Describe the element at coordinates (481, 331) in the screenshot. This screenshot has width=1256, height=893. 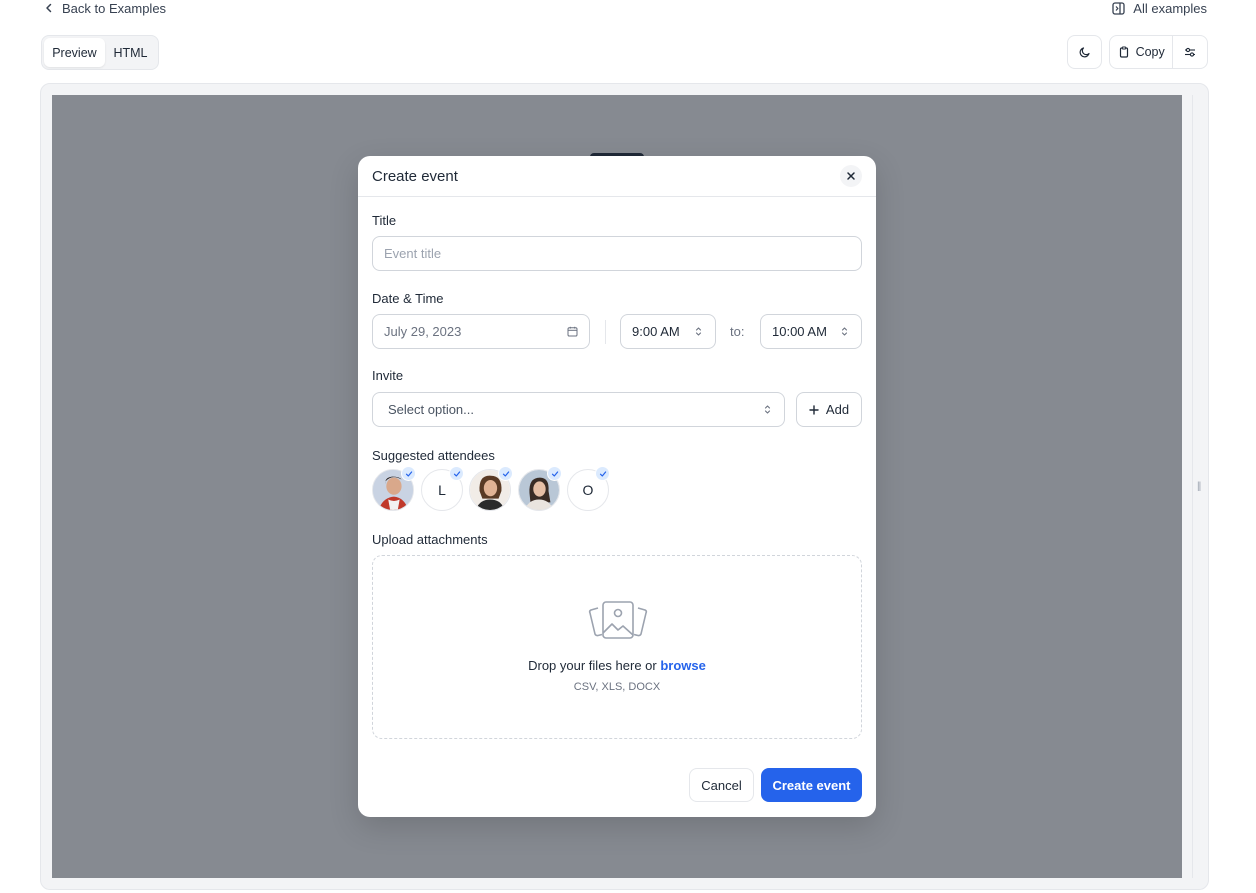
I see `date-picker-input: July 29, 2023` at that location.